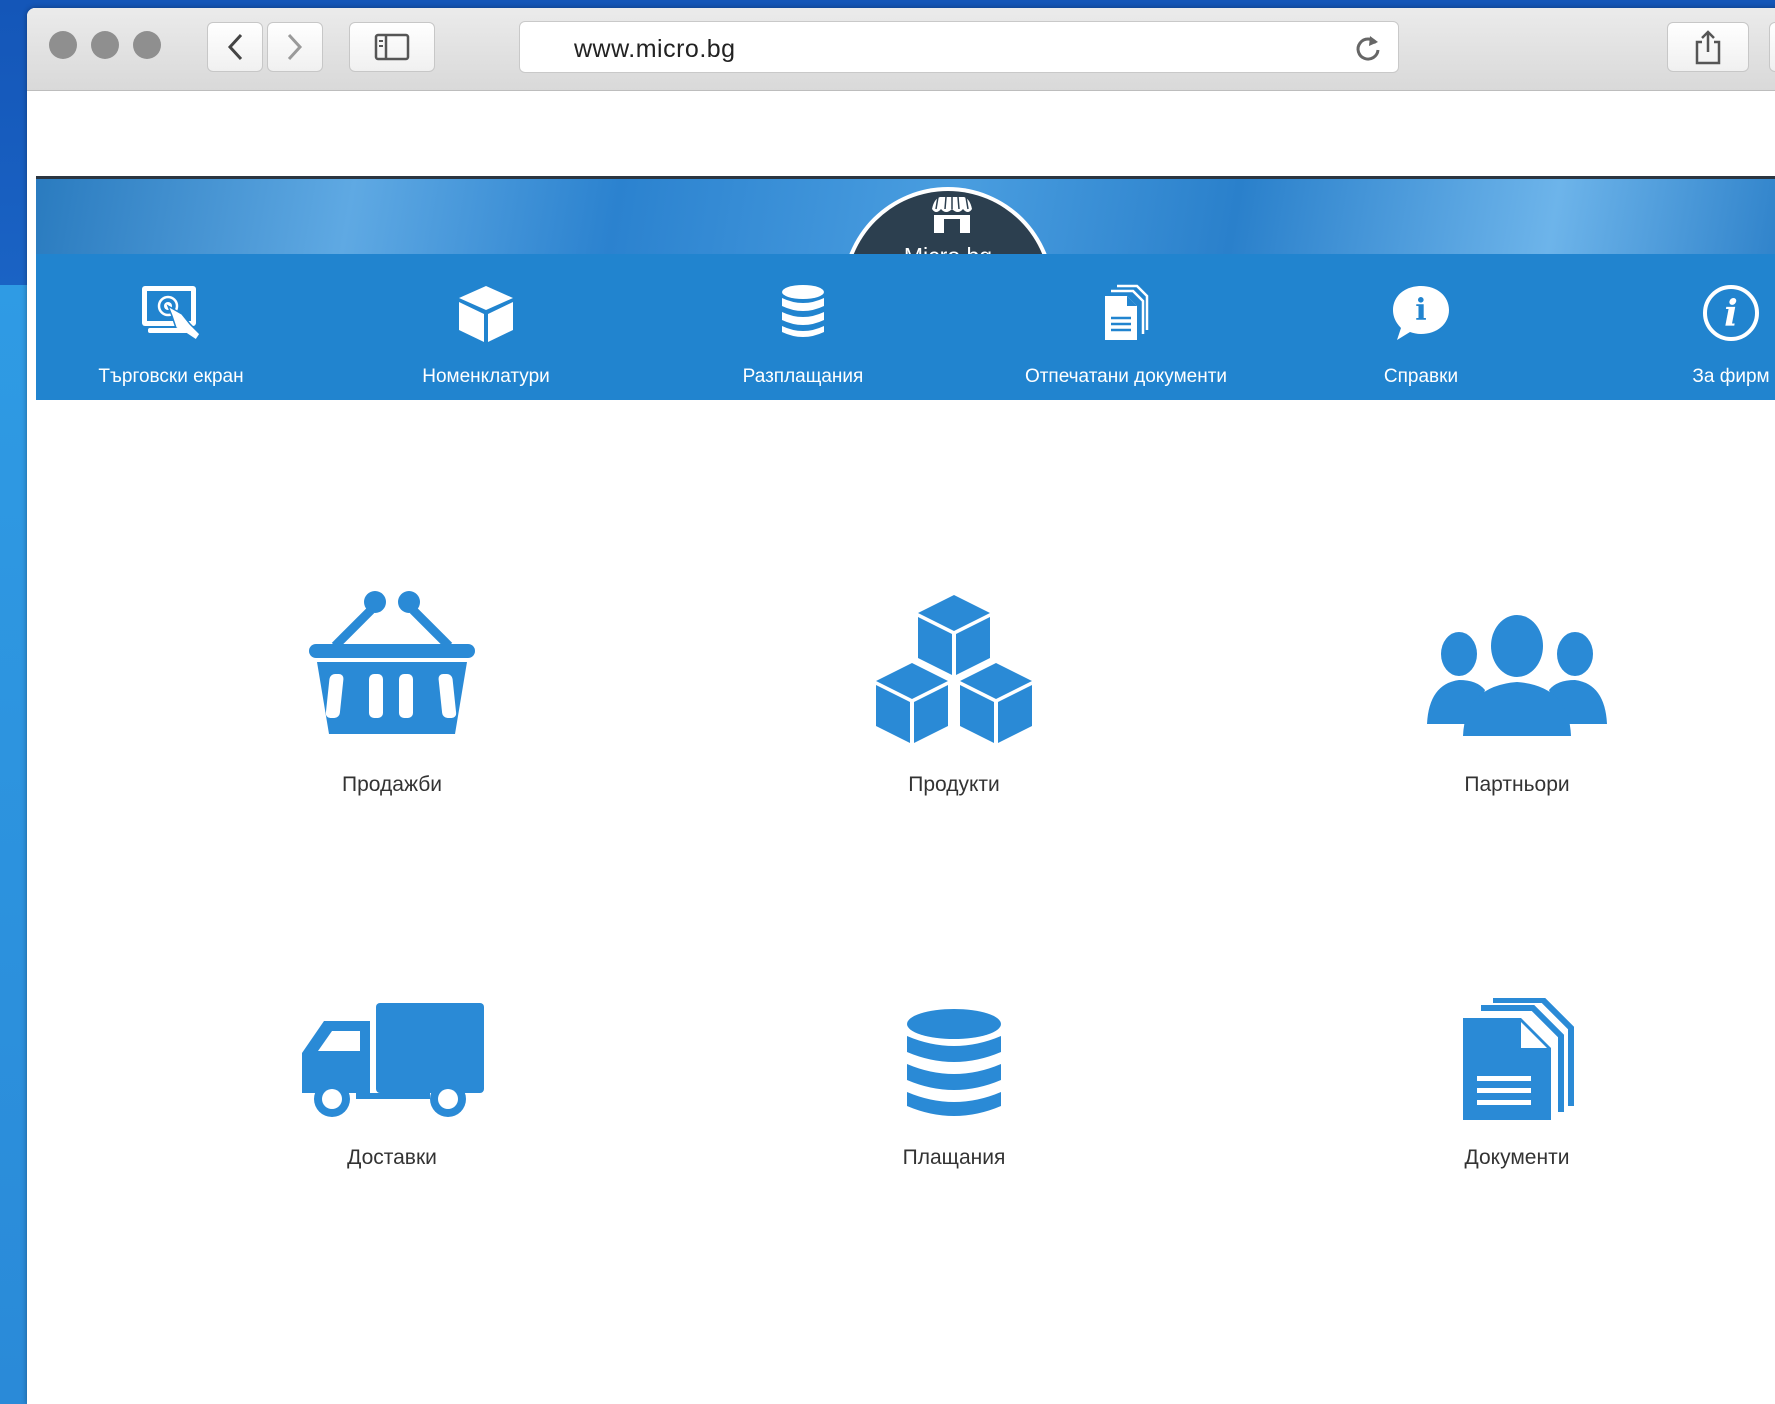 Image resolution: width=1775 pixels, height=1404 pixels. Describe the element at coordinates (1126, 376) in the screenshot. I see `nav-label: Отпечатани документи` at that location.